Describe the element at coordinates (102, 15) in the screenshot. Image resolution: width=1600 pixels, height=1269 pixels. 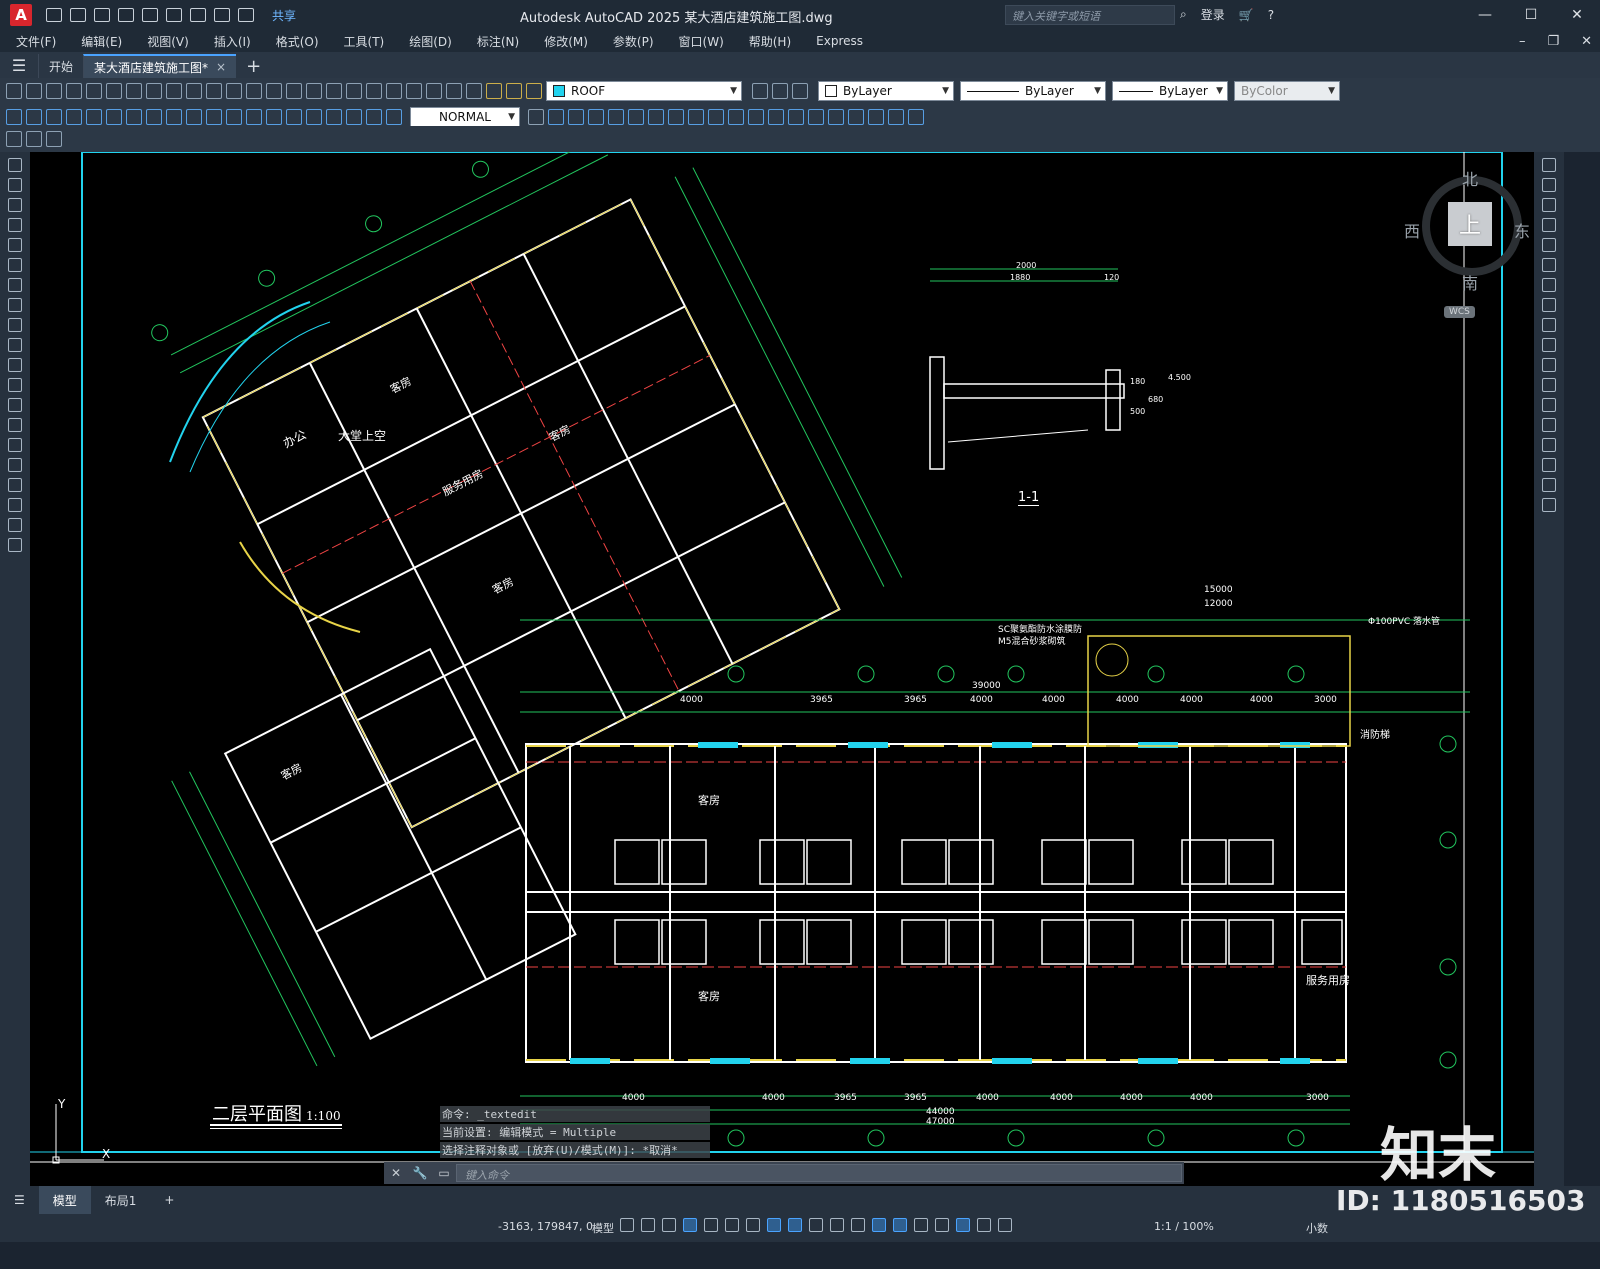
I see `save-icon` at that location.